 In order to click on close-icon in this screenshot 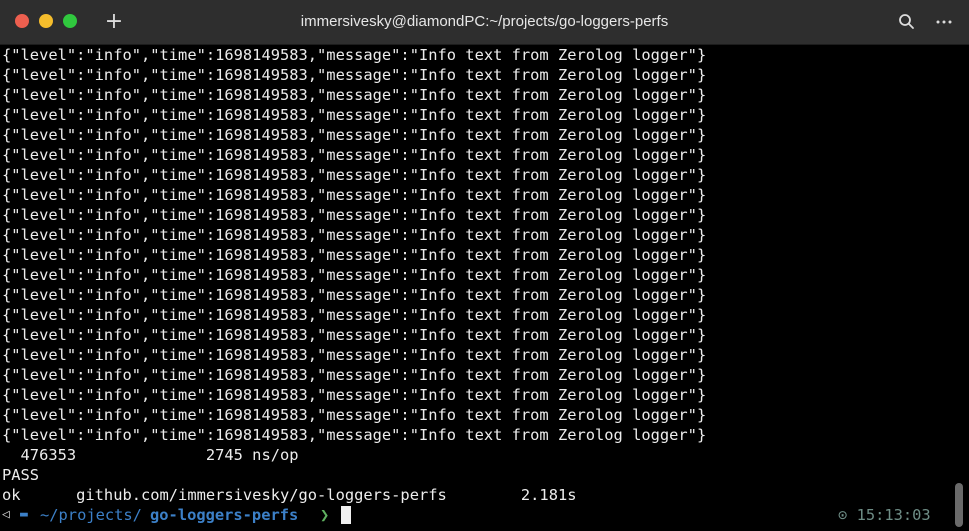, I will do `click(22, 21)`.